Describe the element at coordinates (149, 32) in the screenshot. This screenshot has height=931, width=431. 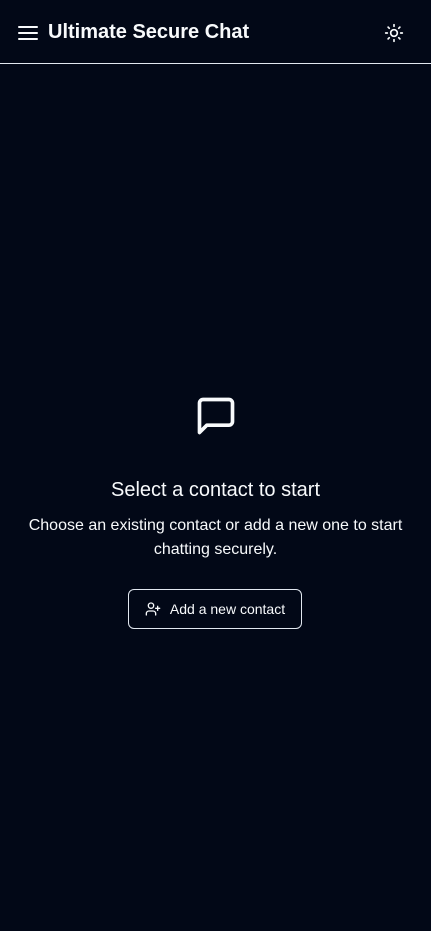
I see `app-title: Ultimate Secure Chat` at that location.